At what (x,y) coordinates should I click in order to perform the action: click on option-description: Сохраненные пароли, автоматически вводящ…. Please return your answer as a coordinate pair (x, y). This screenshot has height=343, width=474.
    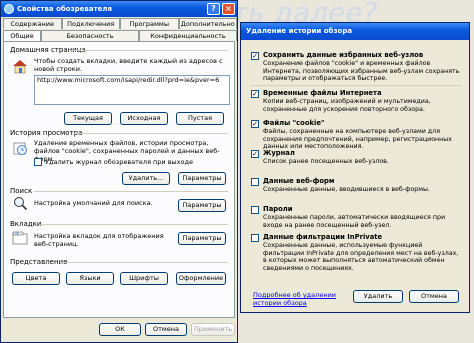
    Looking at the image, I should click on (354, 221).